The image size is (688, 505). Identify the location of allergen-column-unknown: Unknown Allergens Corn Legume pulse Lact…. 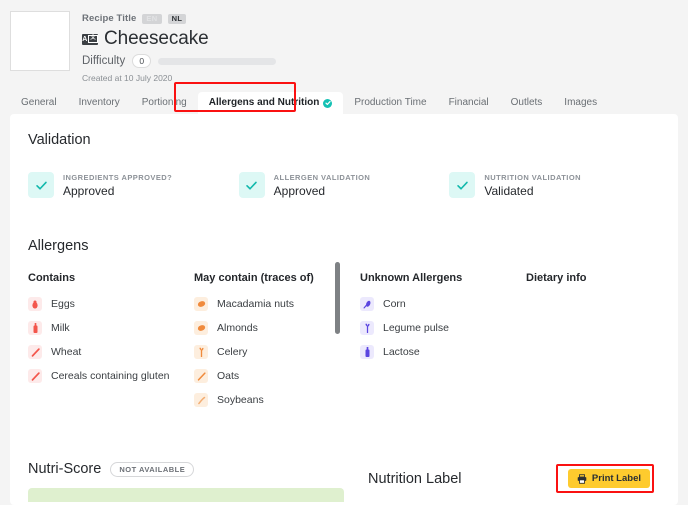
(443, 342).